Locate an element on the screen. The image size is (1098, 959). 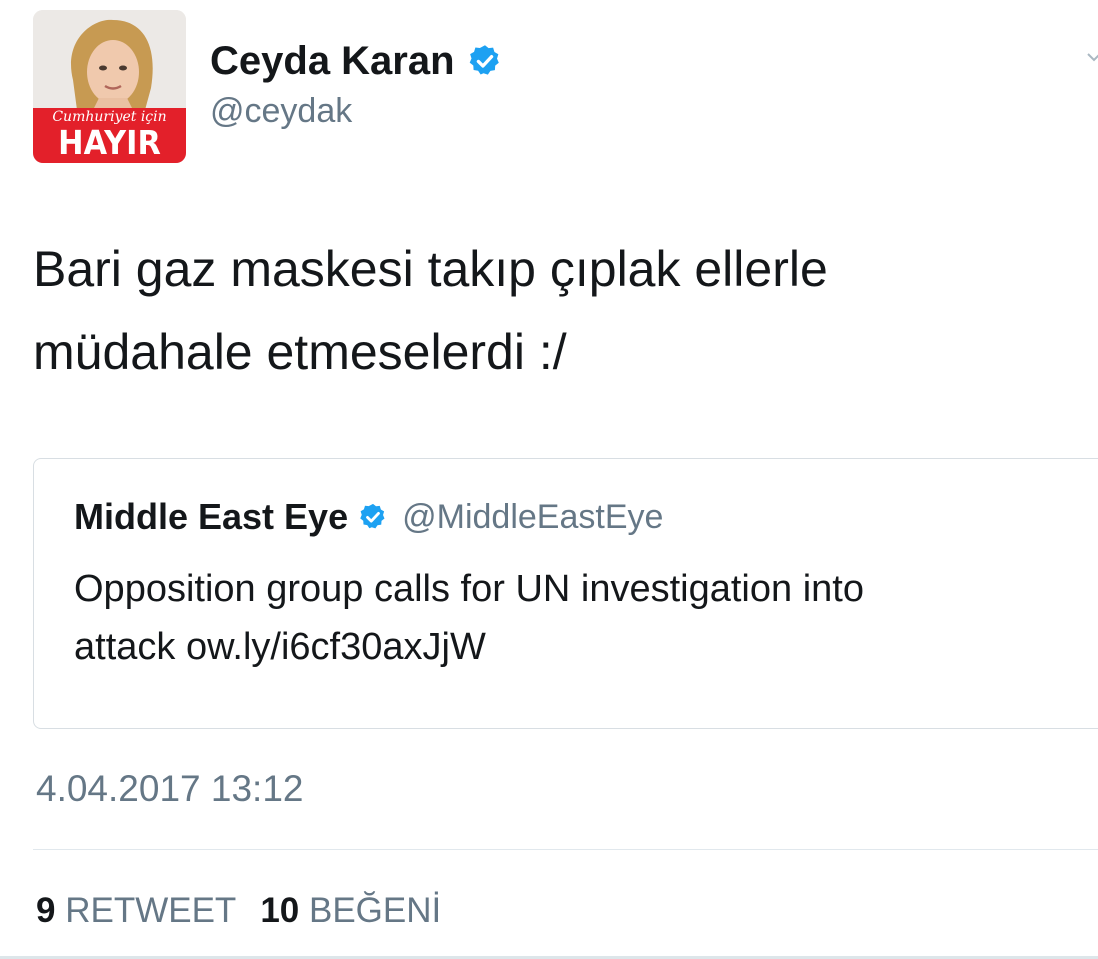
author-handle: @ceydak is located at coordinates (281, 111).